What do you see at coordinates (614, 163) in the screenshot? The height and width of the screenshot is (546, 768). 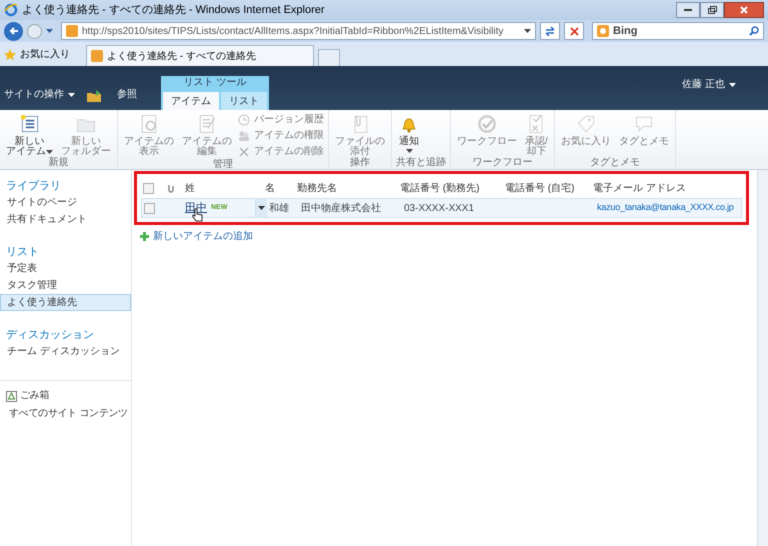 I see `group-label: タグとメモ` at bounding box center [614, 163].